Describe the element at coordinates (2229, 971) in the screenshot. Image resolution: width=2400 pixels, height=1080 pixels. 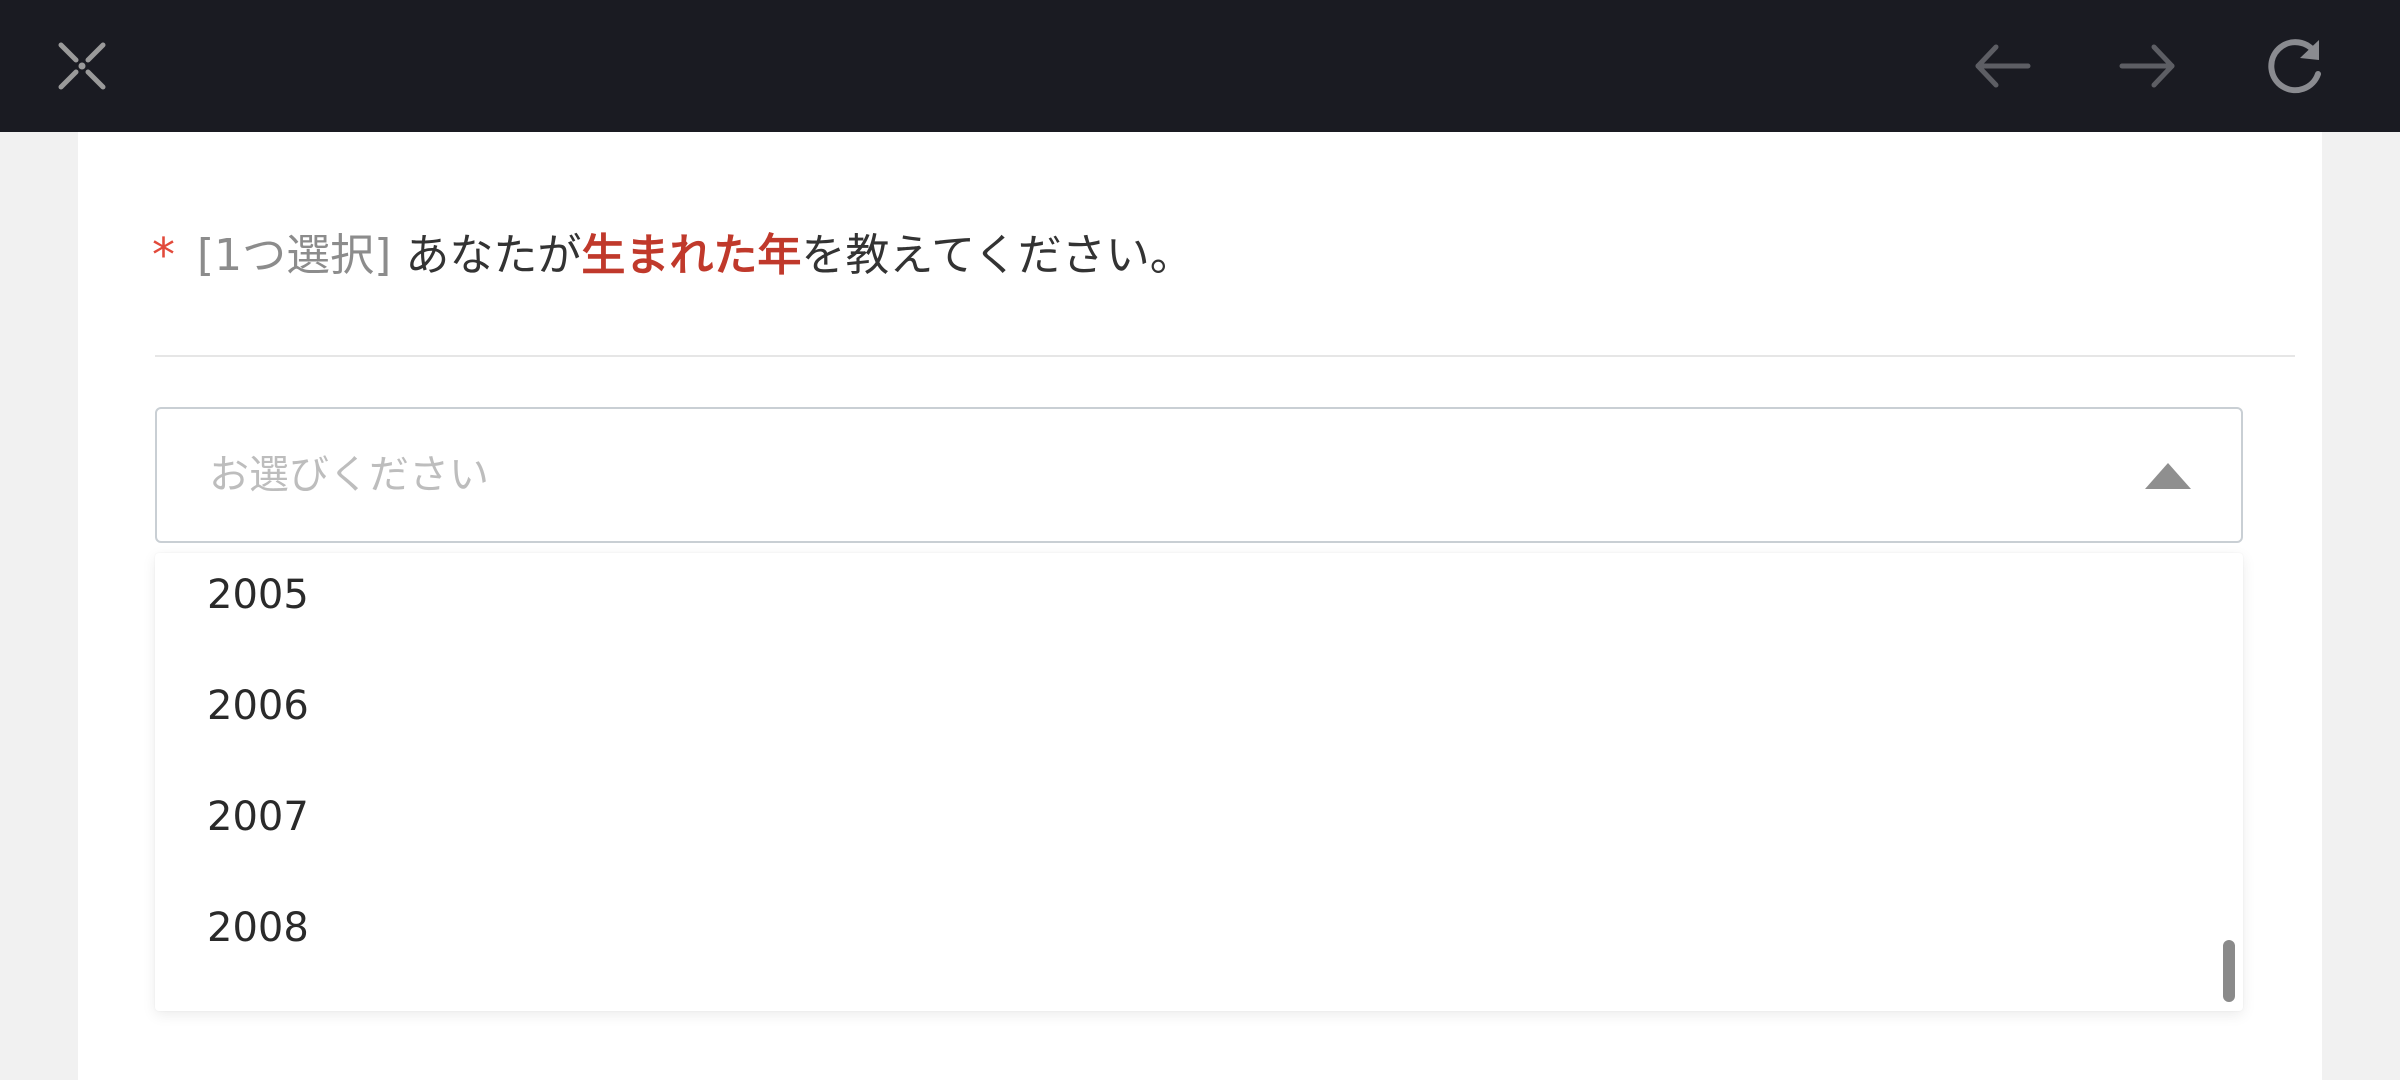
I see `dropdown-scrollbar` at that location.